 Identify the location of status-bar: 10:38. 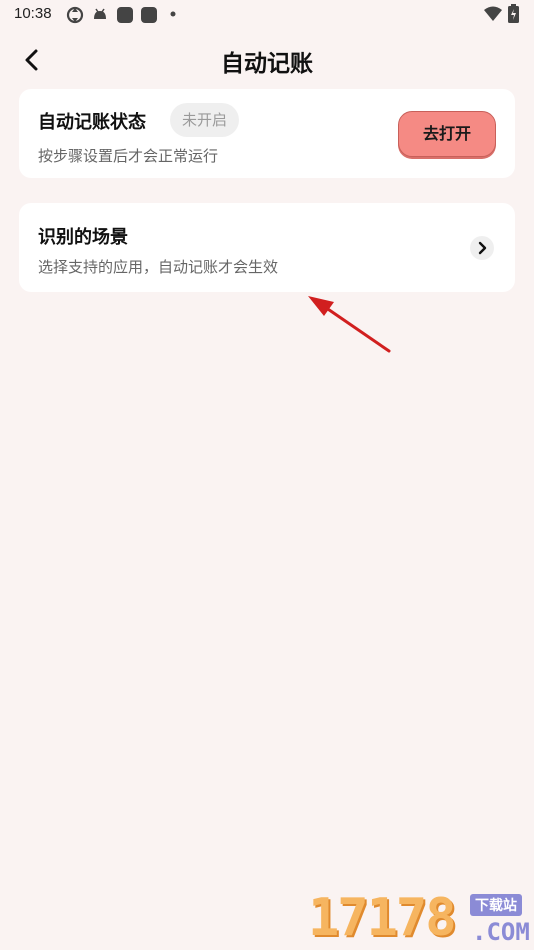
(267, 14).